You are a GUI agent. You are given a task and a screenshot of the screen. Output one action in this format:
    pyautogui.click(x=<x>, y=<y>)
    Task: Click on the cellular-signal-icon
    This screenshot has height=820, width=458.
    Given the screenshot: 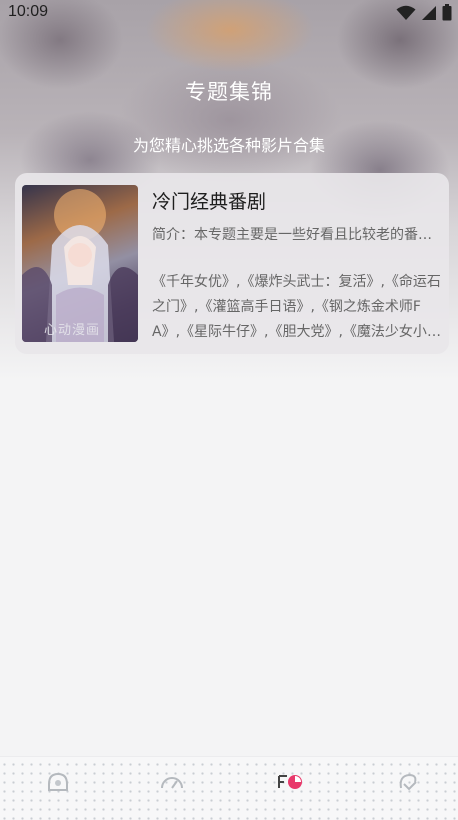 What is the action you would take?
    pyautogui.click(x=429, y=12)
    